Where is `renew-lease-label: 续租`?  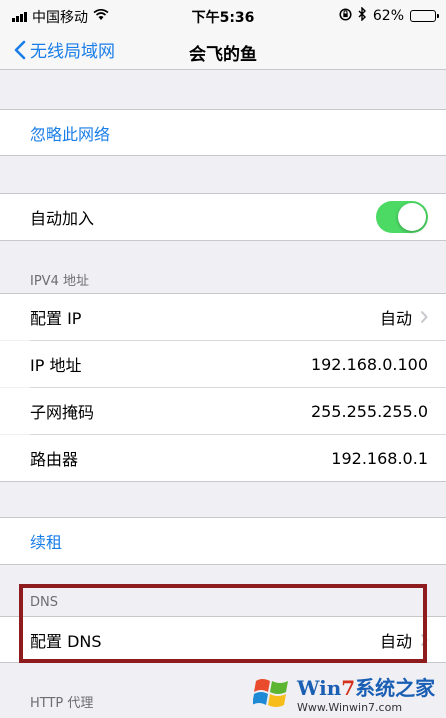
renew-lease-label: 续租 is located at coordinates (46, 542).